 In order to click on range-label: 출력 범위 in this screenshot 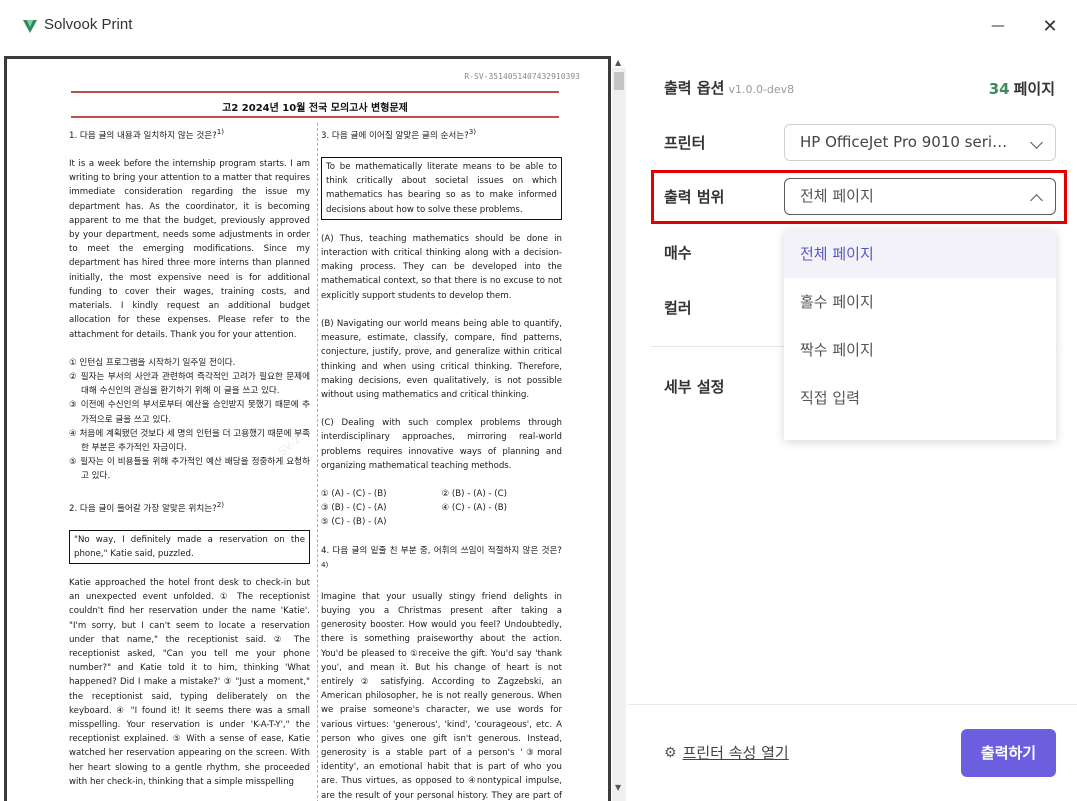, I will do `click(694, 197)`.